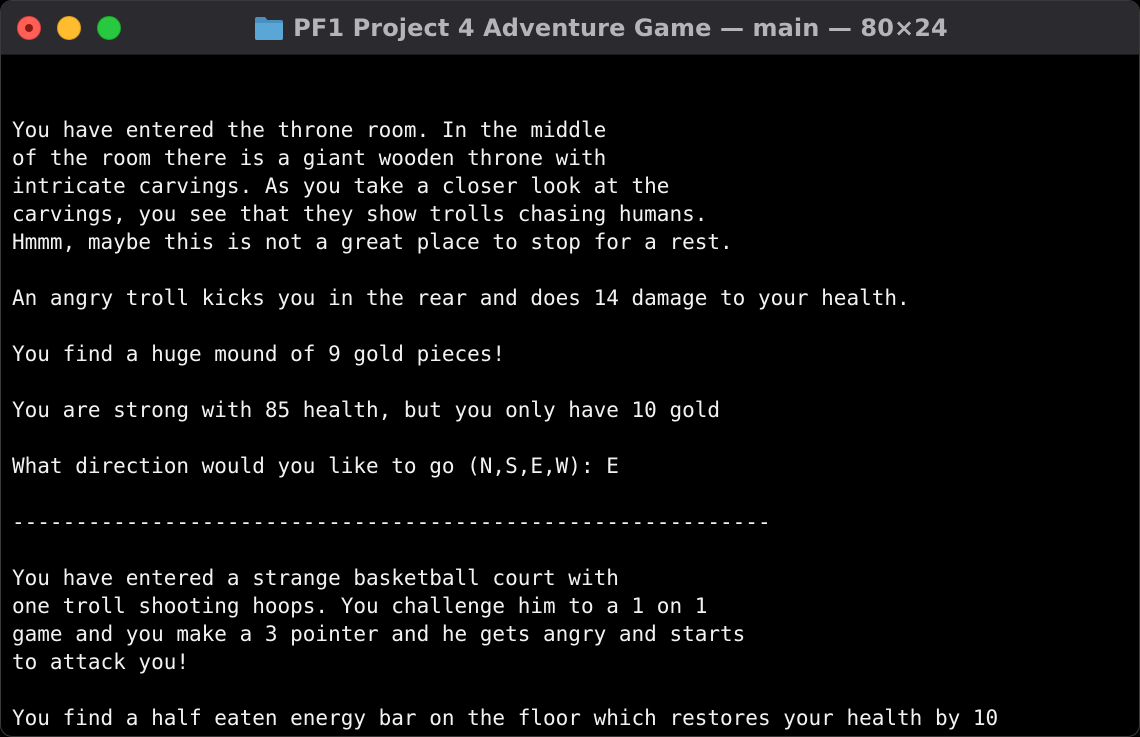 This screenshot has width=1140, height=737. I want to click on close-dot-icon, so click(29, 28).